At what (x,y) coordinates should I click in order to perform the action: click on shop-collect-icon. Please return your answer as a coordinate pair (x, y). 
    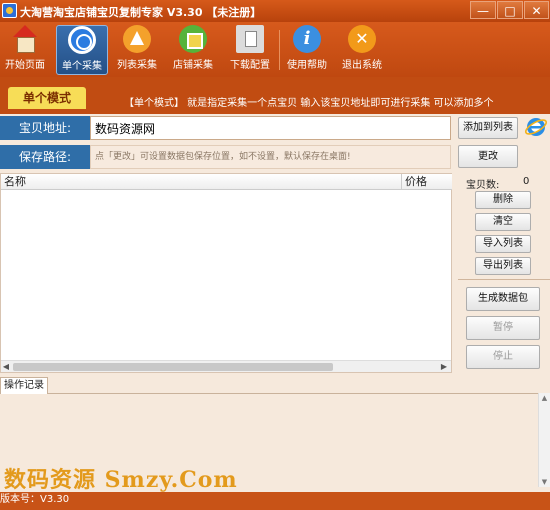
    Looking at the image, I should click on (193, 39).